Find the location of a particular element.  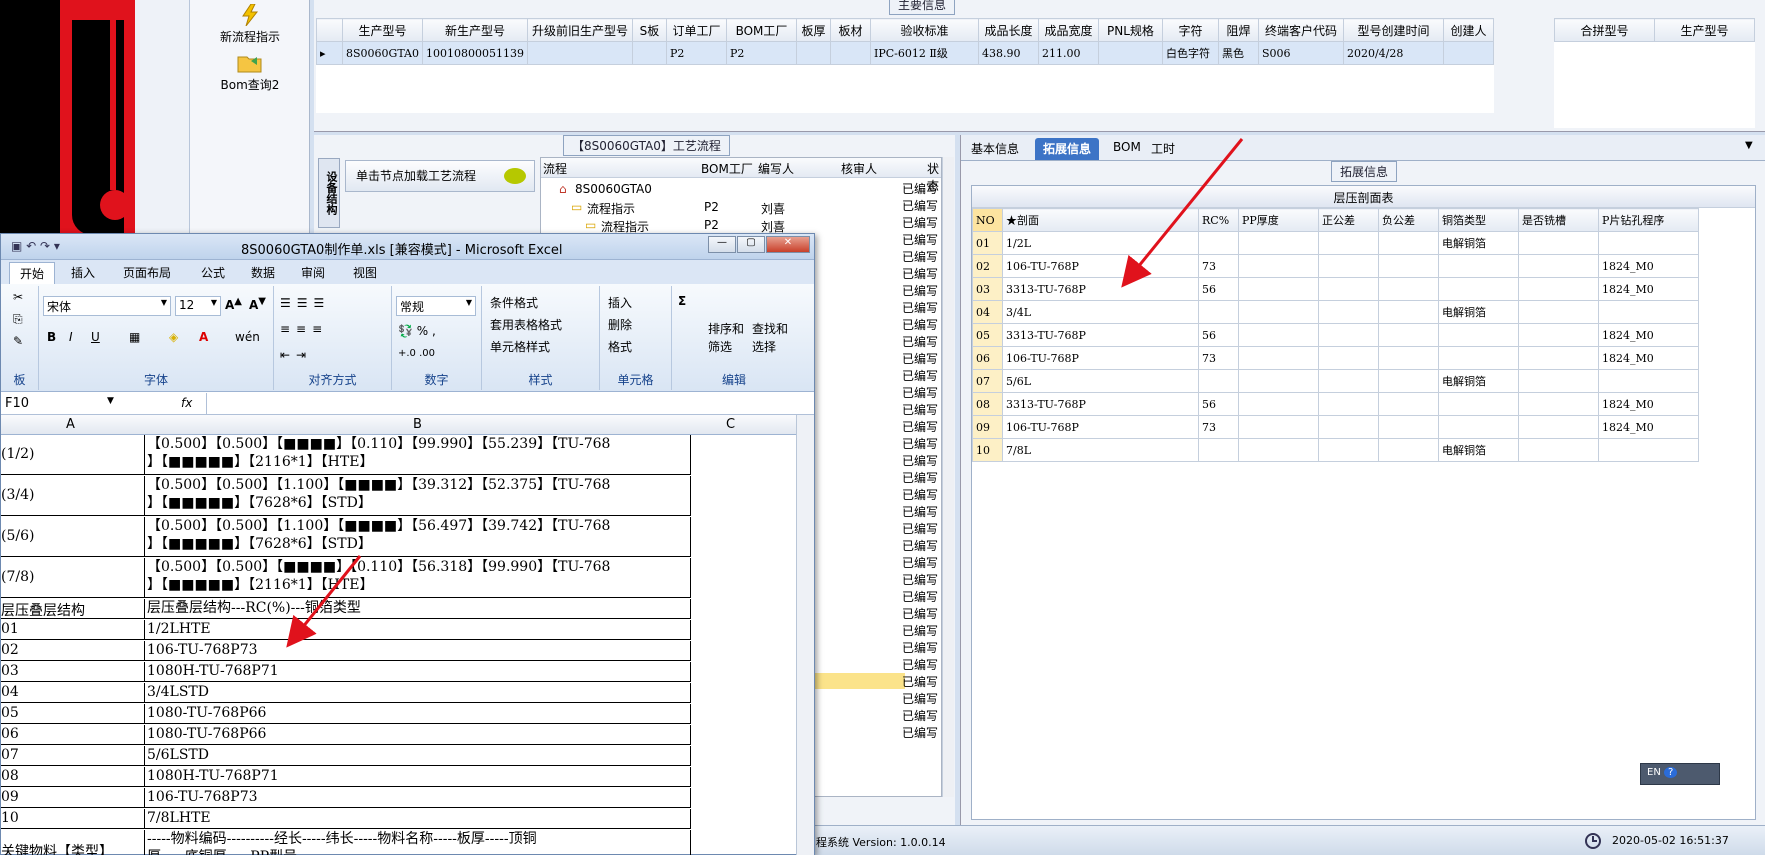

sheet-row: 07 5/6LSTD is located at coordinates (346, 756).